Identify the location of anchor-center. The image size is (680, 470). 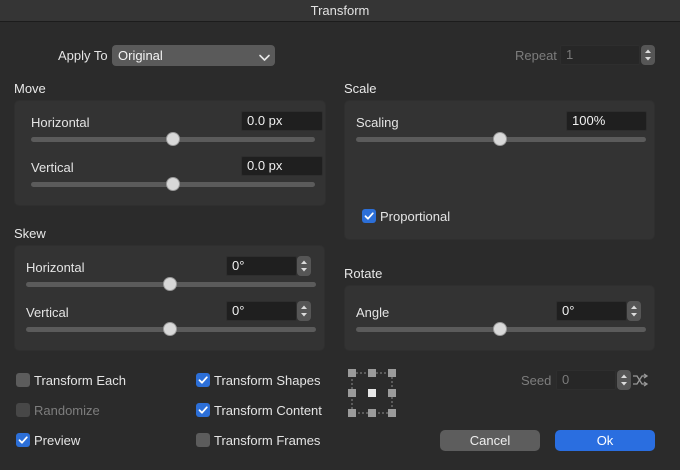
(372, 393).